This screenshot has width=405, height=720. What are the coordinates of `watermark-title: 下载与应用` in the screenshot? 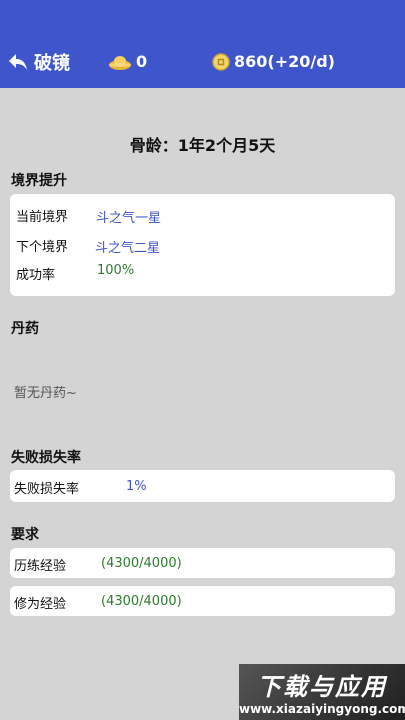 It's located at (322, 687).